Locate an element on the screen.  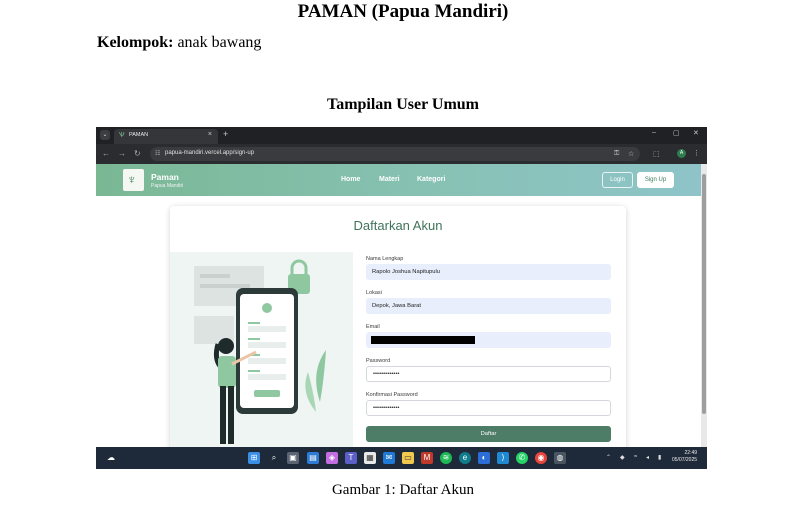
mail-icon: ✉ is located at coordinates (389, 458).